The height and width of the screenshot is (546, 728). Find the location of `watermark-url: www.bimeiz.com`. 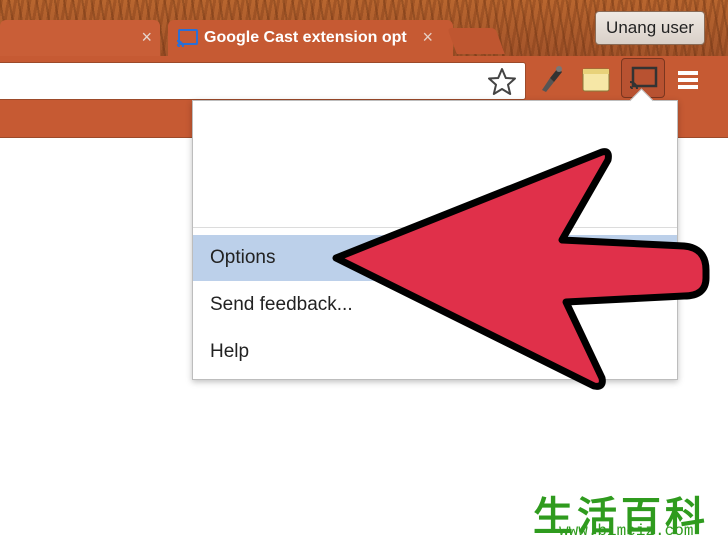

watermark-url: www.bimeiz.com is located at coordinates (626, 531).